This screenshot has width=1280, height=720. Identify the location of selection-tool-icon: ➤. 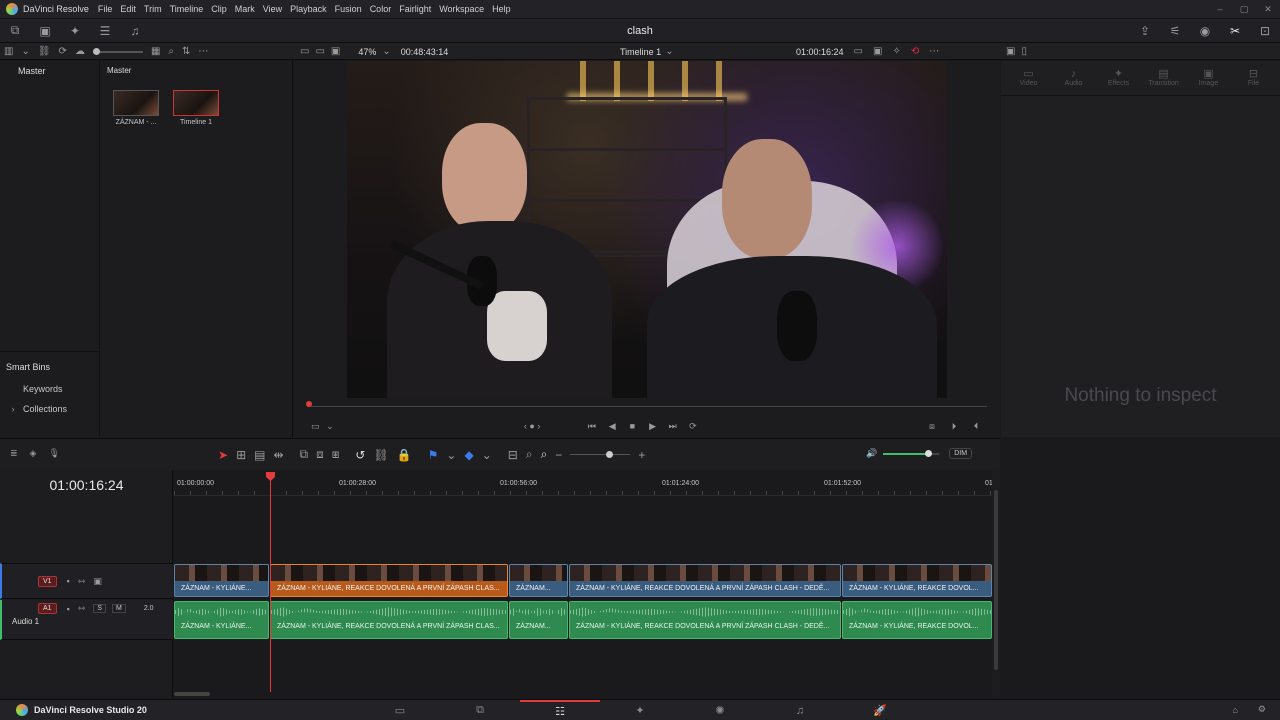
(223, 455).